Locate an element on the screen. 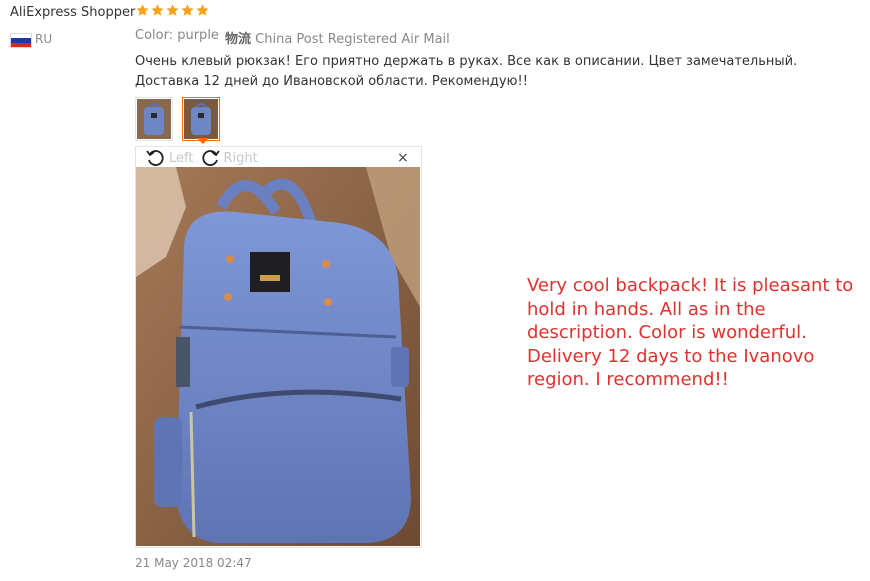 This screenshot has width=870, height=581. close-icon: × is located at coordinates (403, 158).